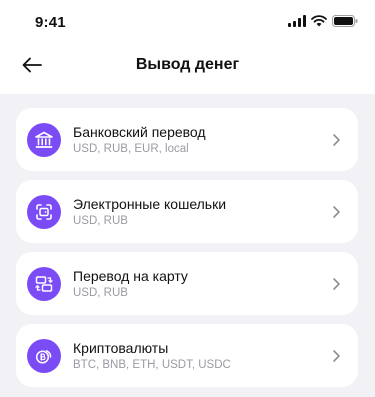  I want to click on header: Вывод денег, so click(187, 65).